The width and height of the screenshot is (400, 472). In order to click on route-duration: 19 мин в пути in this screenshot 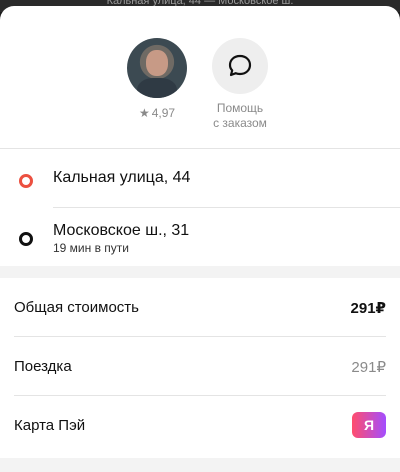, I will do `click(91, 248)`.